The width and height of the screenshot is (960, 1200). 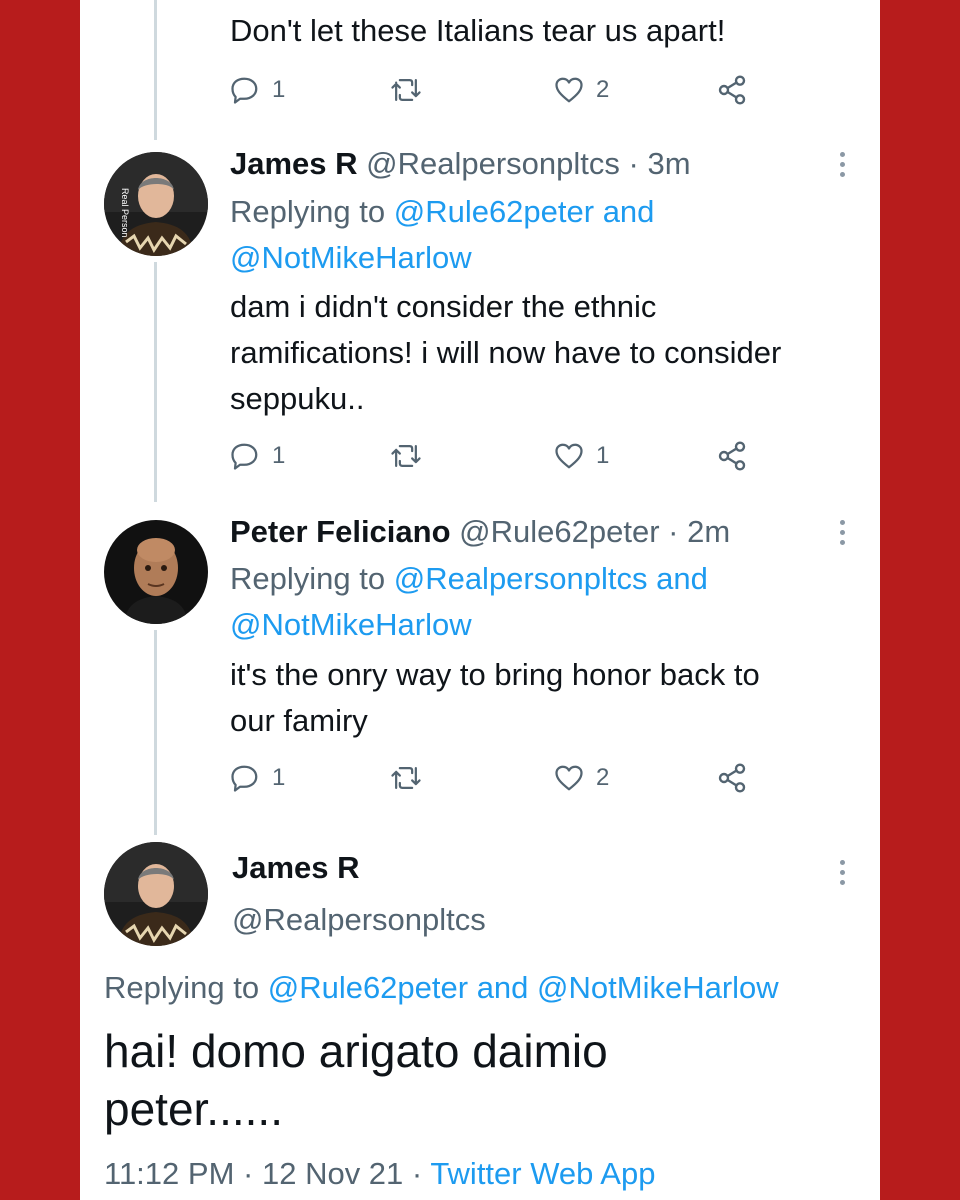 I want to click on timestamp: 2m, so click(x=708, y=531).